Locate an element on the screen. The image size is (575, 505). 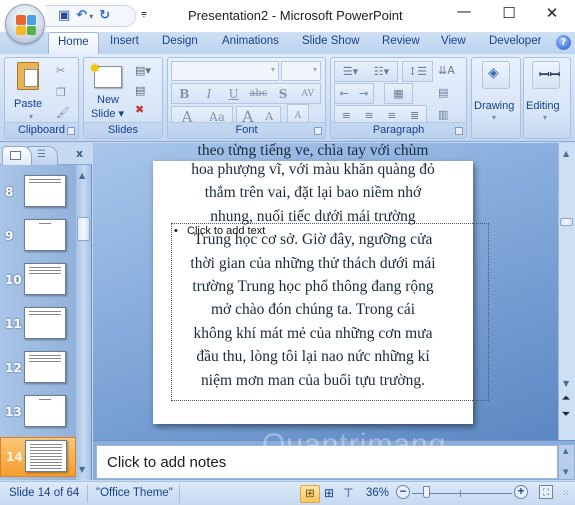
align-left-button: ≡ is located at coordinates (346, 115).